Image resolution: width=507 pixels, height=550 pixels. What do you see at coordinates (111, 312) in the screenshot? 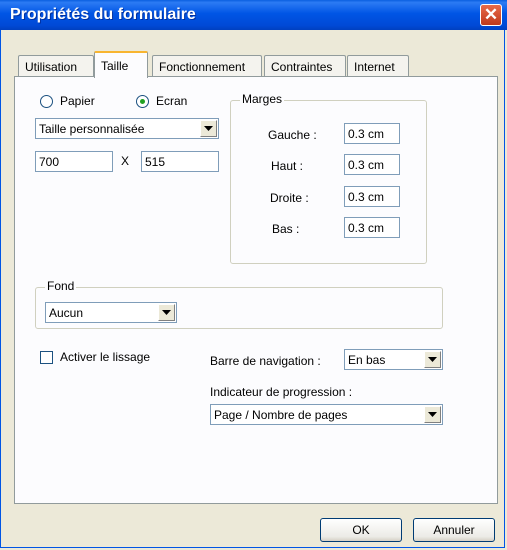
I see `background-select: Aucun` at bounding box center [111, 312].